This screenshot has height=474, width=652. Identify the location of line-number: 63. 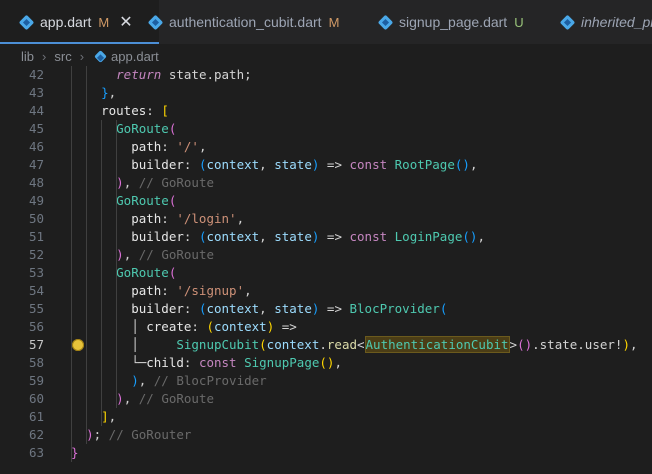
(36, 452).